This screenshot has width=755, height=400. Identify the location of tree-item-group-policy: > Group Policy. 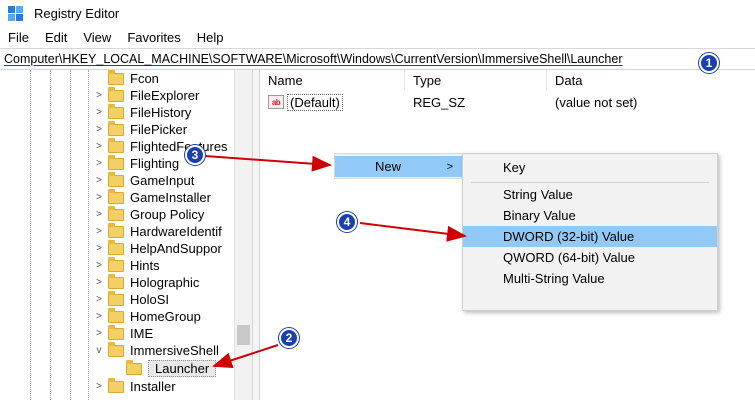
(149, 214).